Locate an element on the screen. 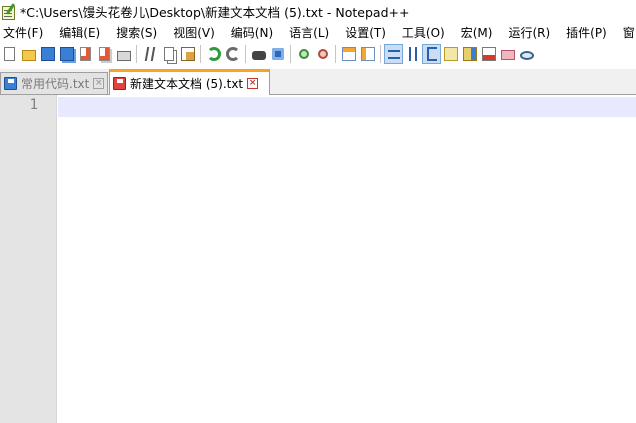  new-file-icon is located at coordinates (9, 54).